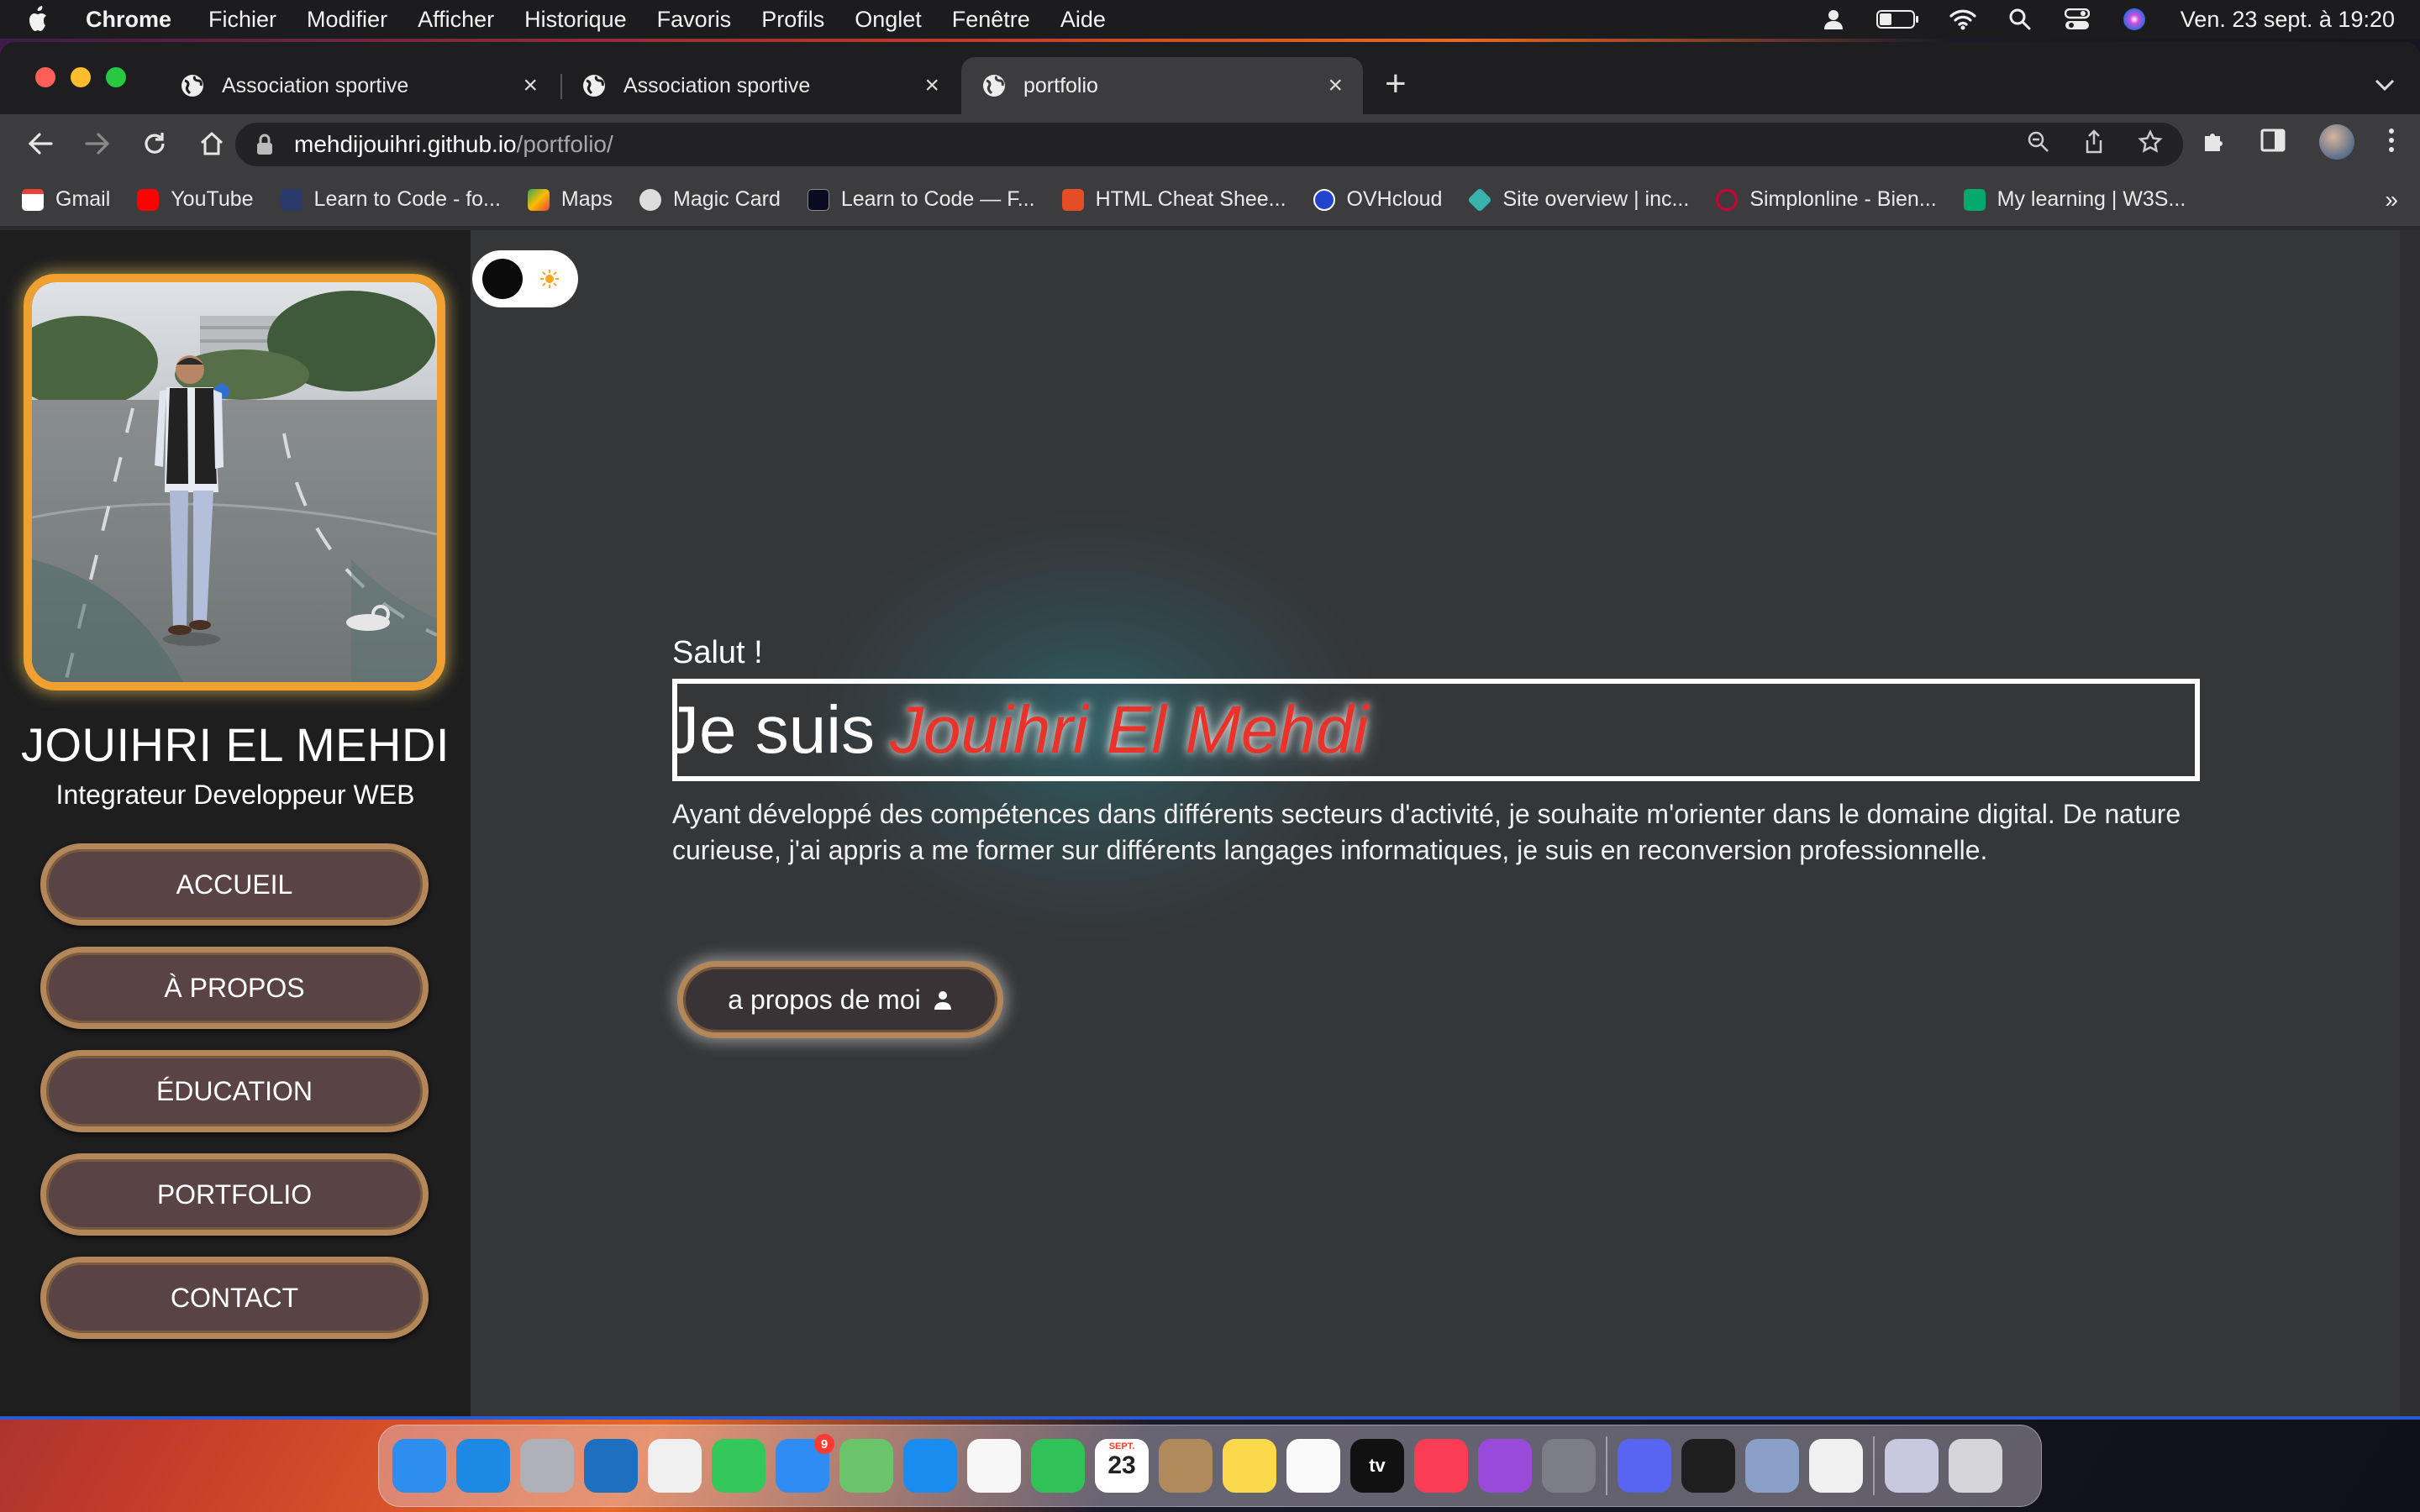 Image resolution: width=2420 pixels, height=1512 pixels. What do you see at coordinates (234, 884) in the screenshot?
I see `nav-accueil-button: ACCUEIL` at bounding box center [234, 884].